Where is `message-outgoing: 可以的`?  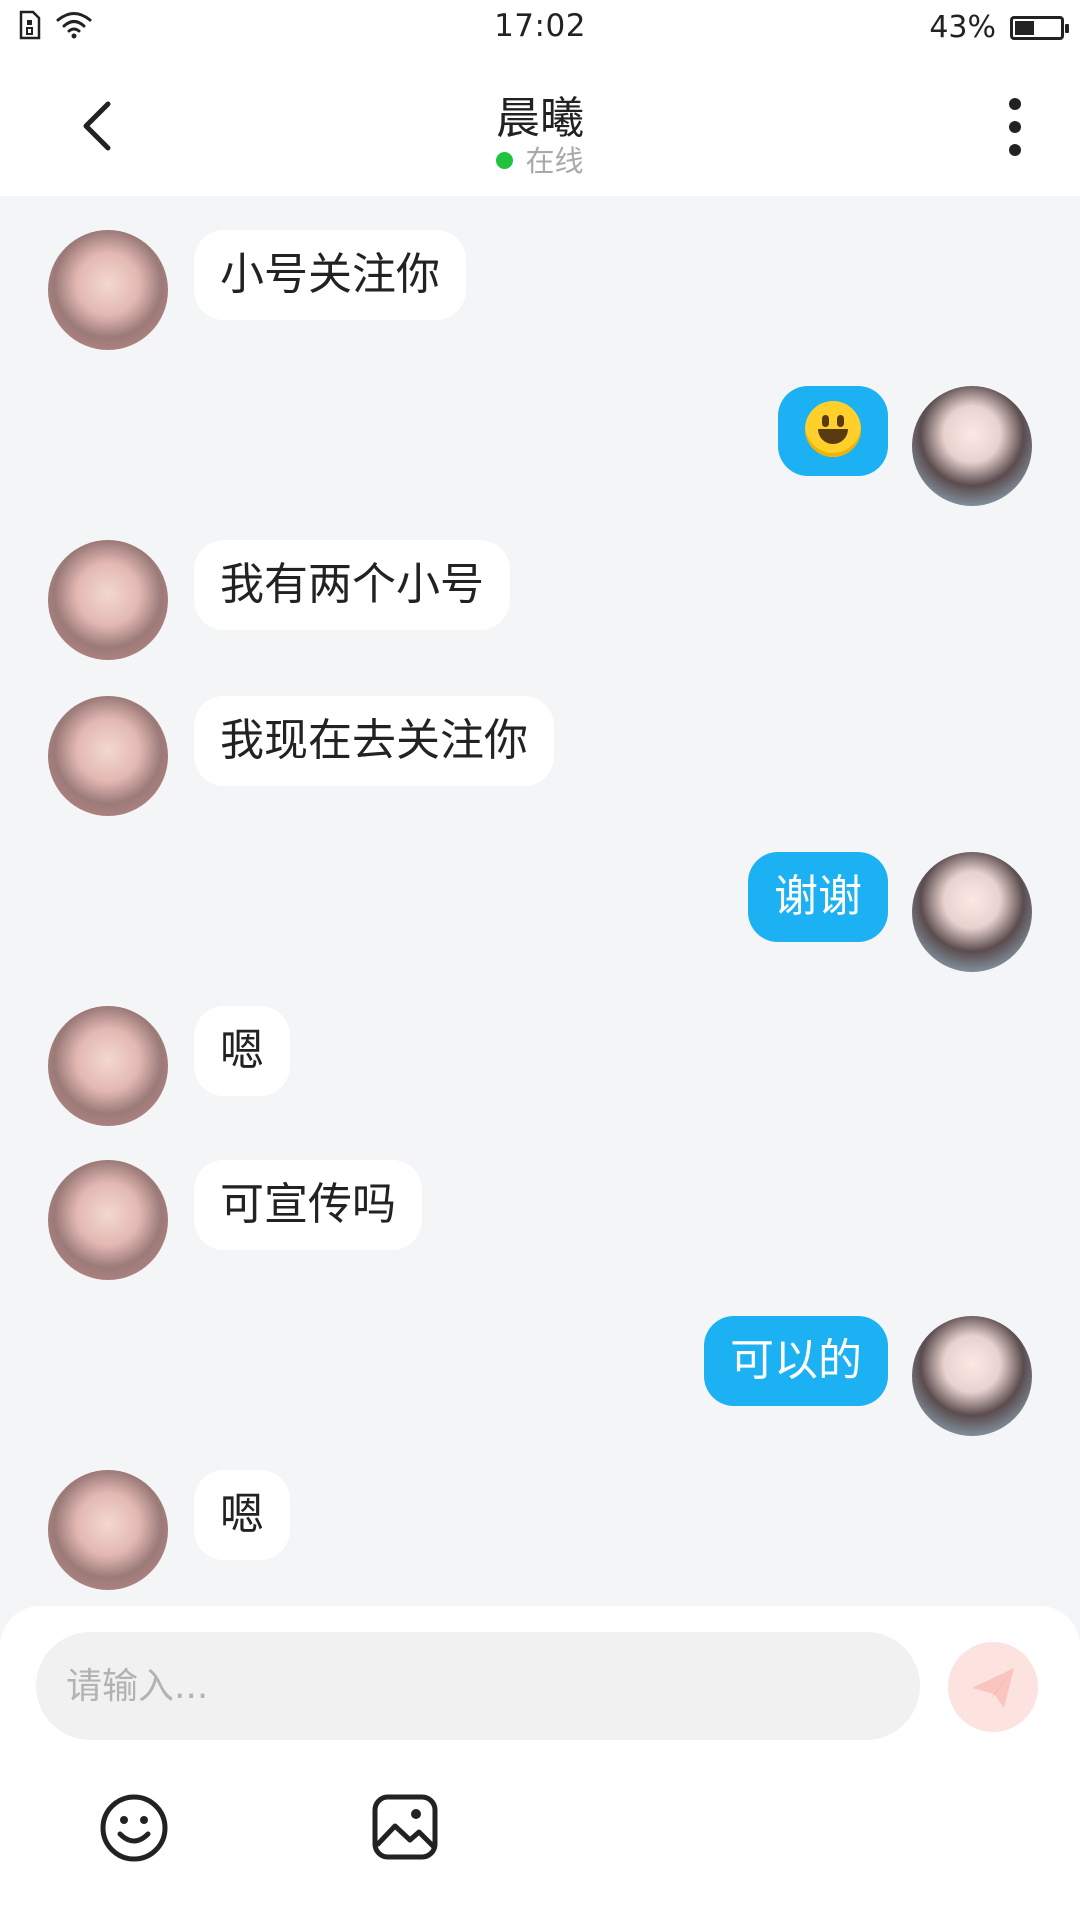
message-outgoing: 可以的 is located at coordinates (540, 1376).